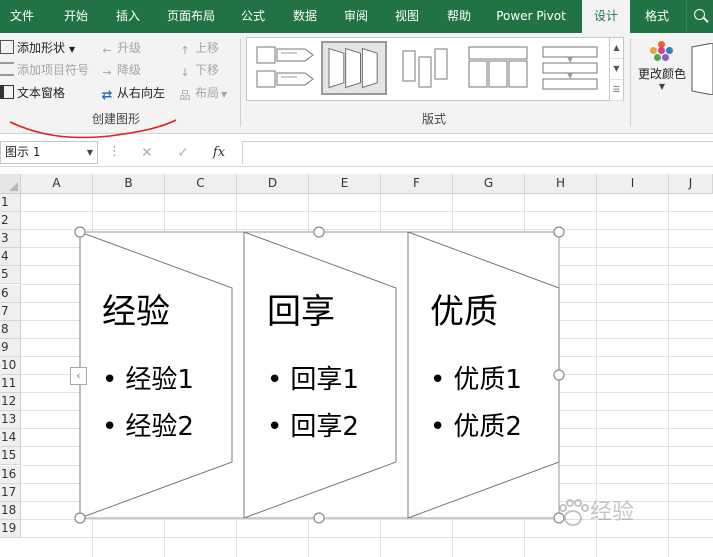 The image size is (713, 557). Describe the element at coordinates (653, 50) in the screenshot. I see `palette-dot` at that location.